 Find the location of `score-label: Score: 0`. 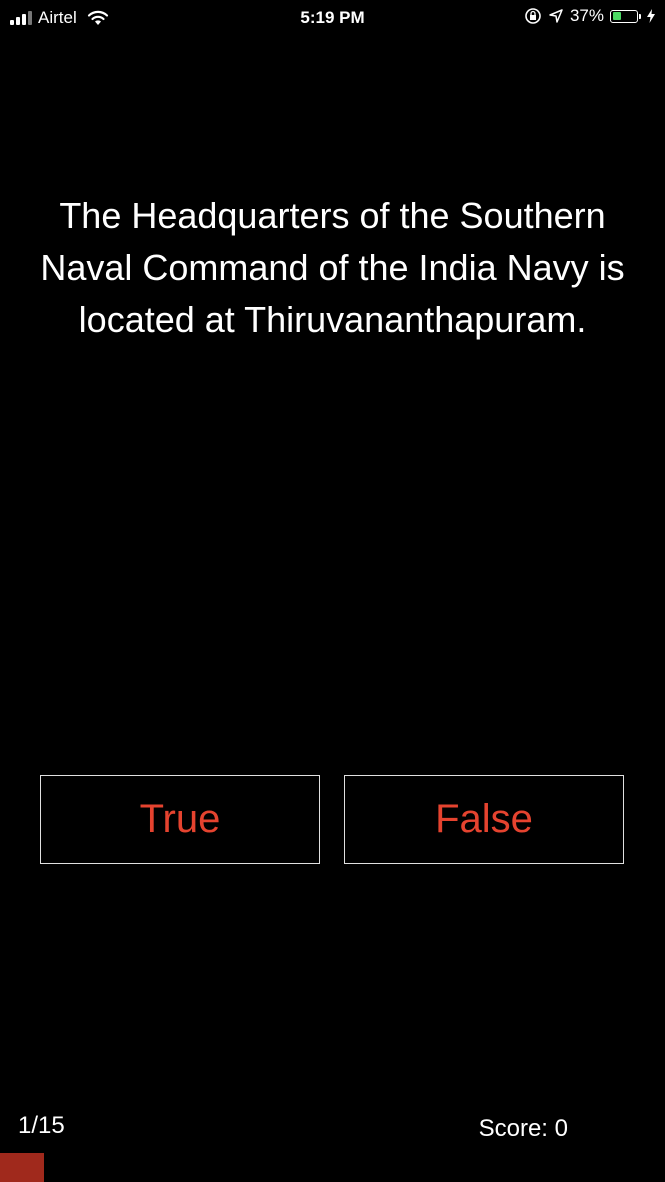

score-label: Score: 0 is located at coordinates (523, 1128).